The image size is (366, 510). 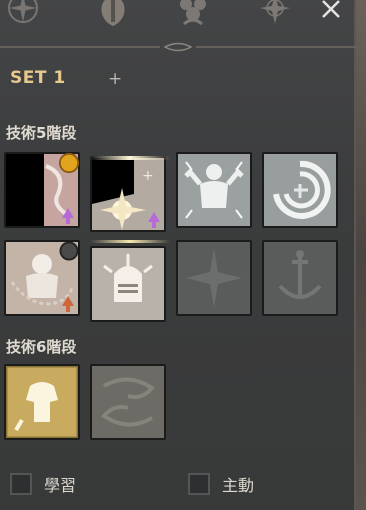 What do you see at coordinates (41, 347) in the screenshot?
I see `tier-6-title: 技術6階段` at bounding box center [41, 347].